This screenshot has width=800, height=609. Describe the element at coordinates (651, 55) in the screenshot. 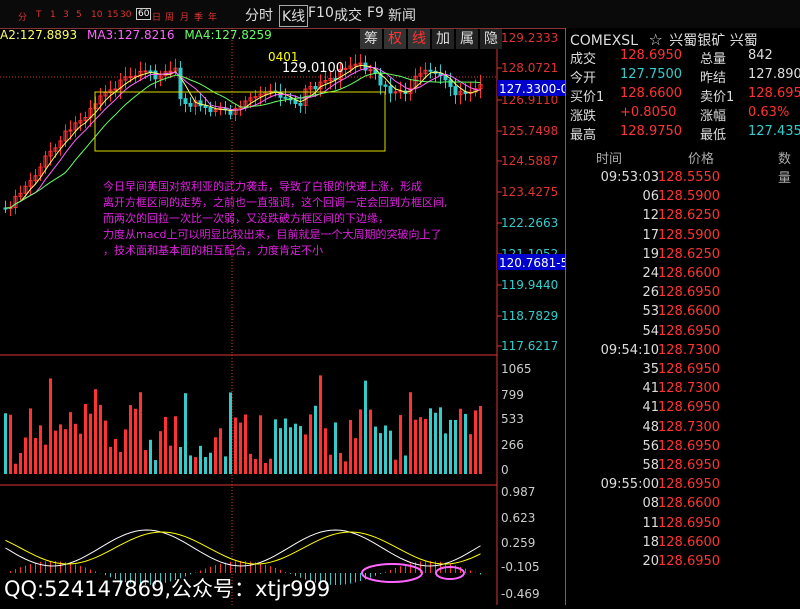

I see `quote-v1: 128.6950` at that location.